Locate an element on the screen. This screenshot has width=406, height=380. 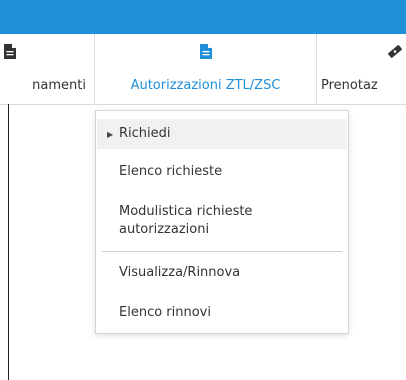
menu-item-label: Visualizza/Rinnova is located at coordinates (180, 272).